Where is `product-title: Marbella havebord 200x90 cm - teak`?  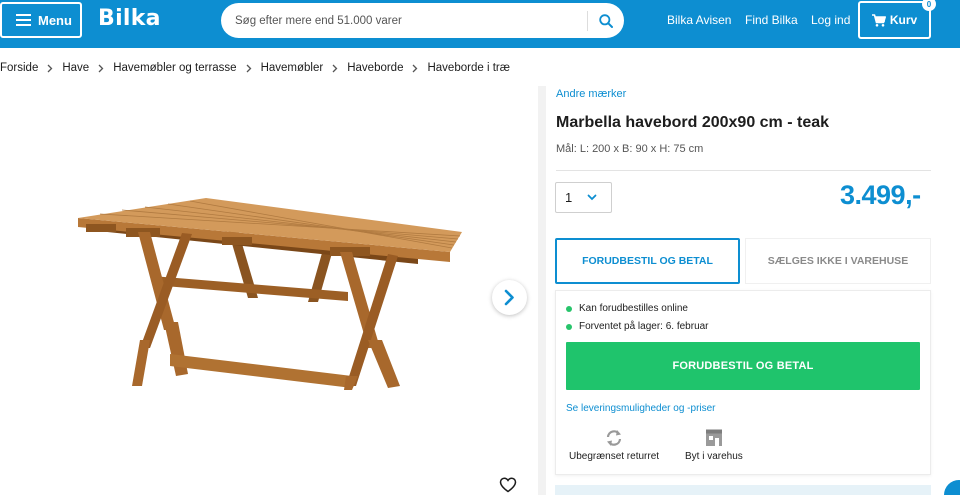 product-title: Marbella havebord 200x90 cm - teak is located at coordinates (693, 122).